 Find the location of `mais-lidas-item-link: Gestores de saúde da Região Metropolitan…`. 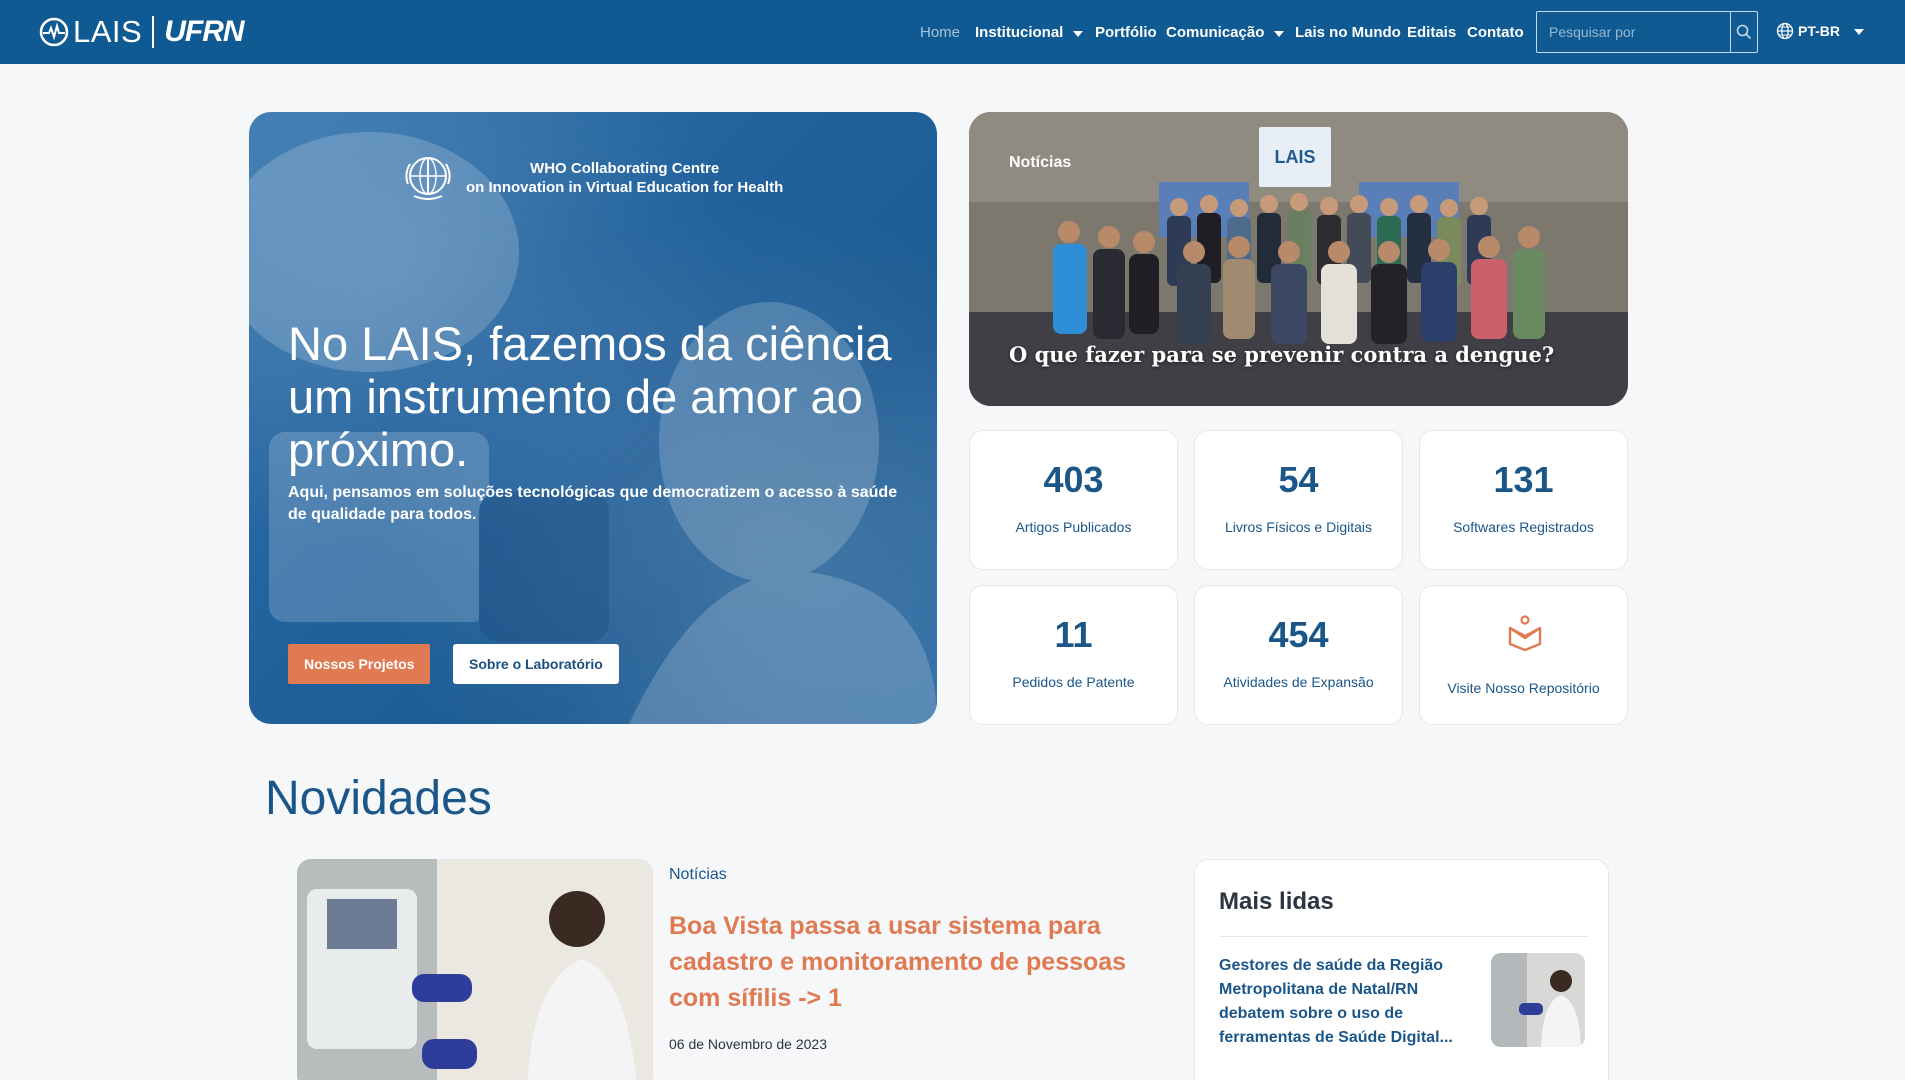

mais-lidas-item-link: Gestores de saúde da Região Metropolitan… is located at coordinates (1349, 1002).